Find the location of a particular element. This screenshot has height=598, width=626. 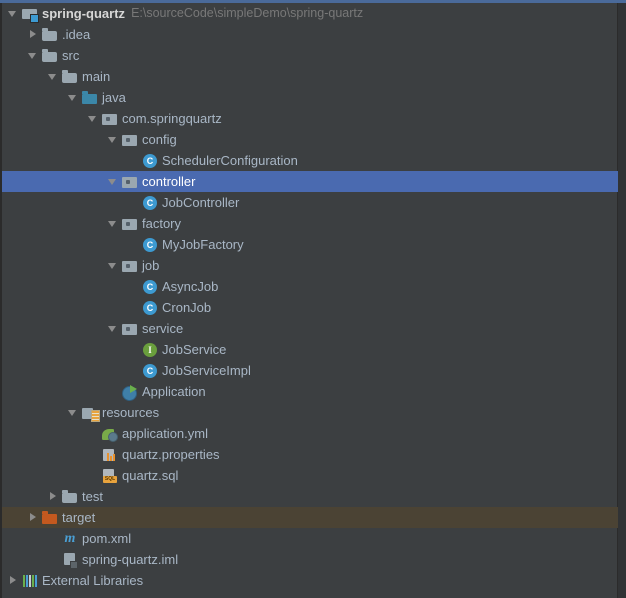

tree-row: src is located at coordinates (310, 55).